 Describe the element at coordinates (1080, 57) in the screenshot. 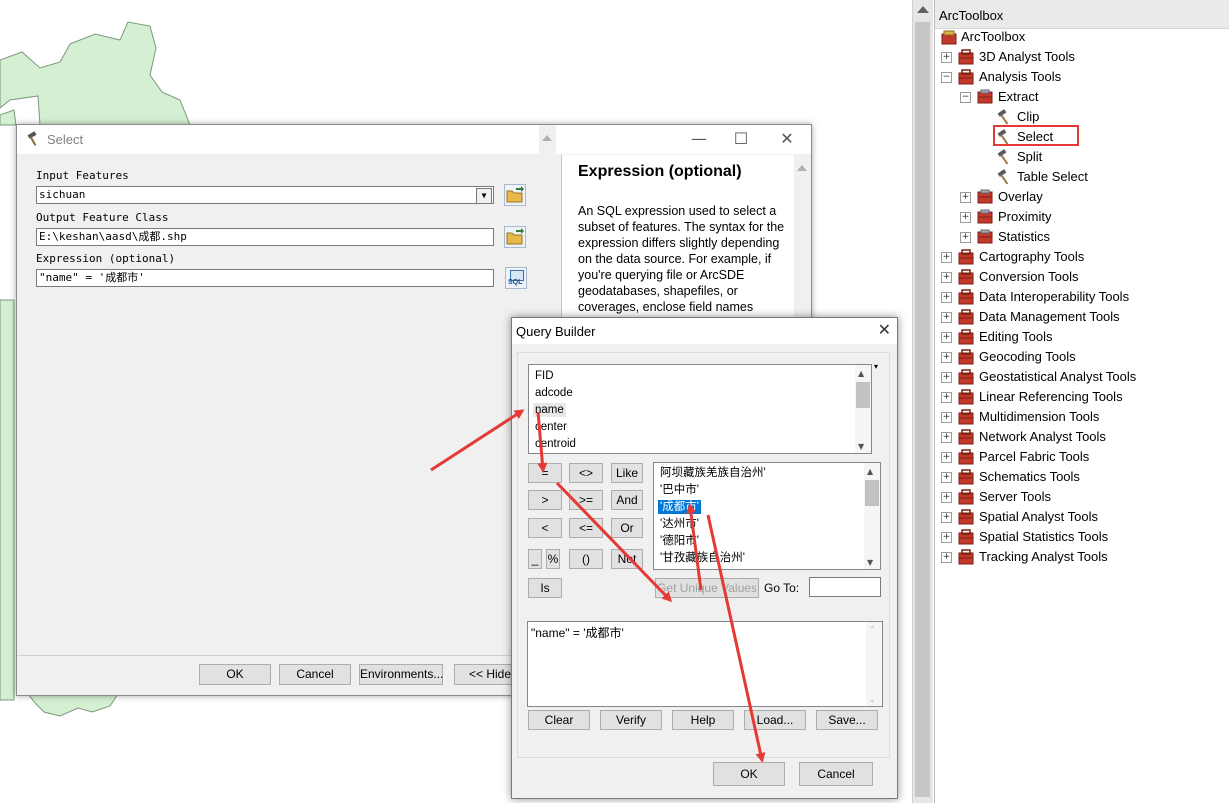

I see `toolbox-item: +3D Analyst Tools` at that location.